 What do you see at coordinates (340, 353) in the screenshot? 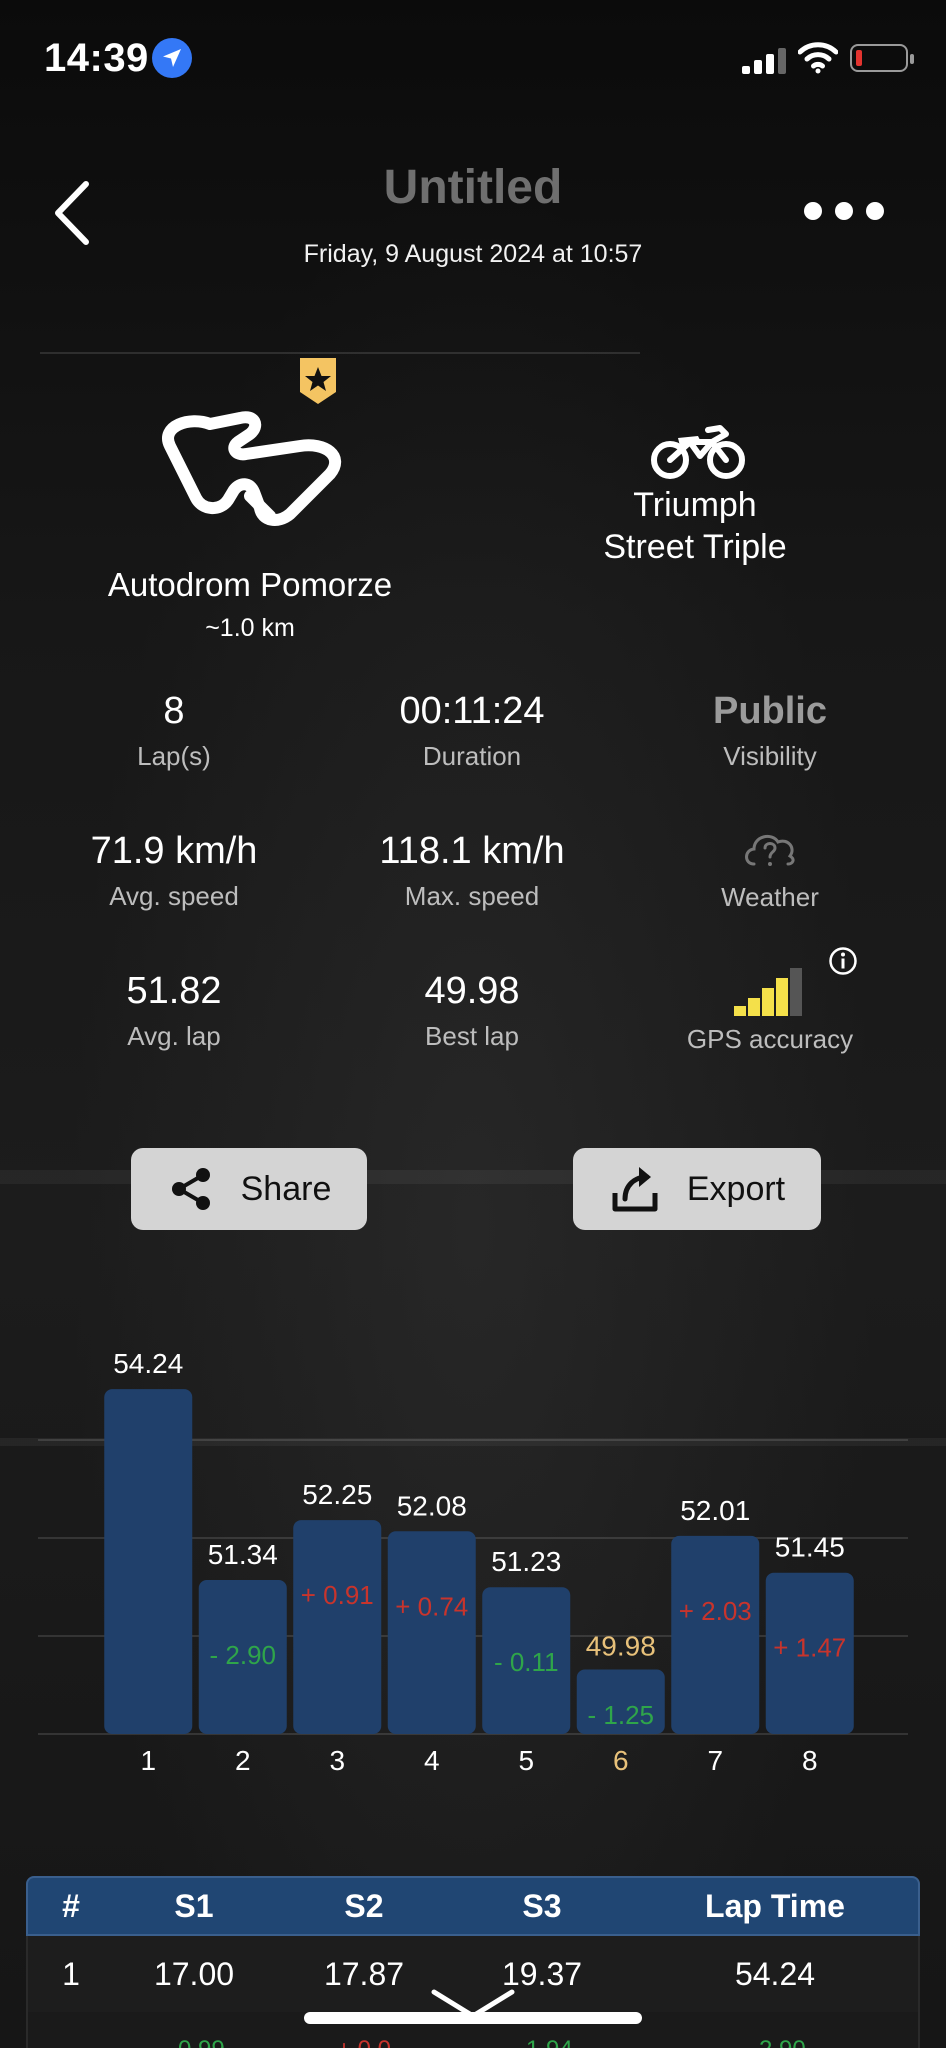
I see `divider` at bounding box center [340, 353].